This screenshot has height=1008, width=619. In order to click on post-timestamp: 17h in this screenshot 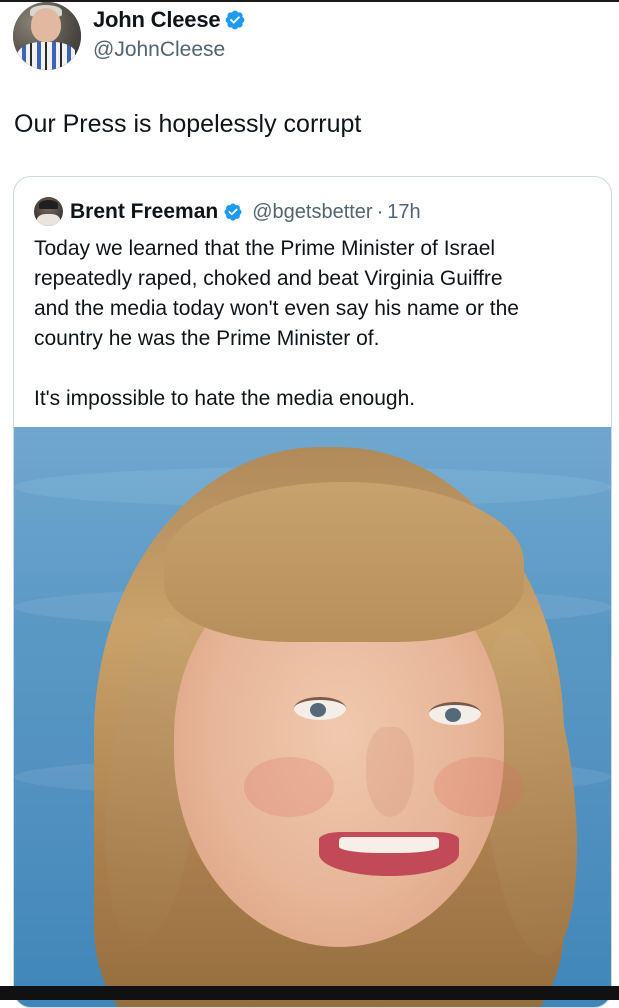, I will do `click(403, 212)`.